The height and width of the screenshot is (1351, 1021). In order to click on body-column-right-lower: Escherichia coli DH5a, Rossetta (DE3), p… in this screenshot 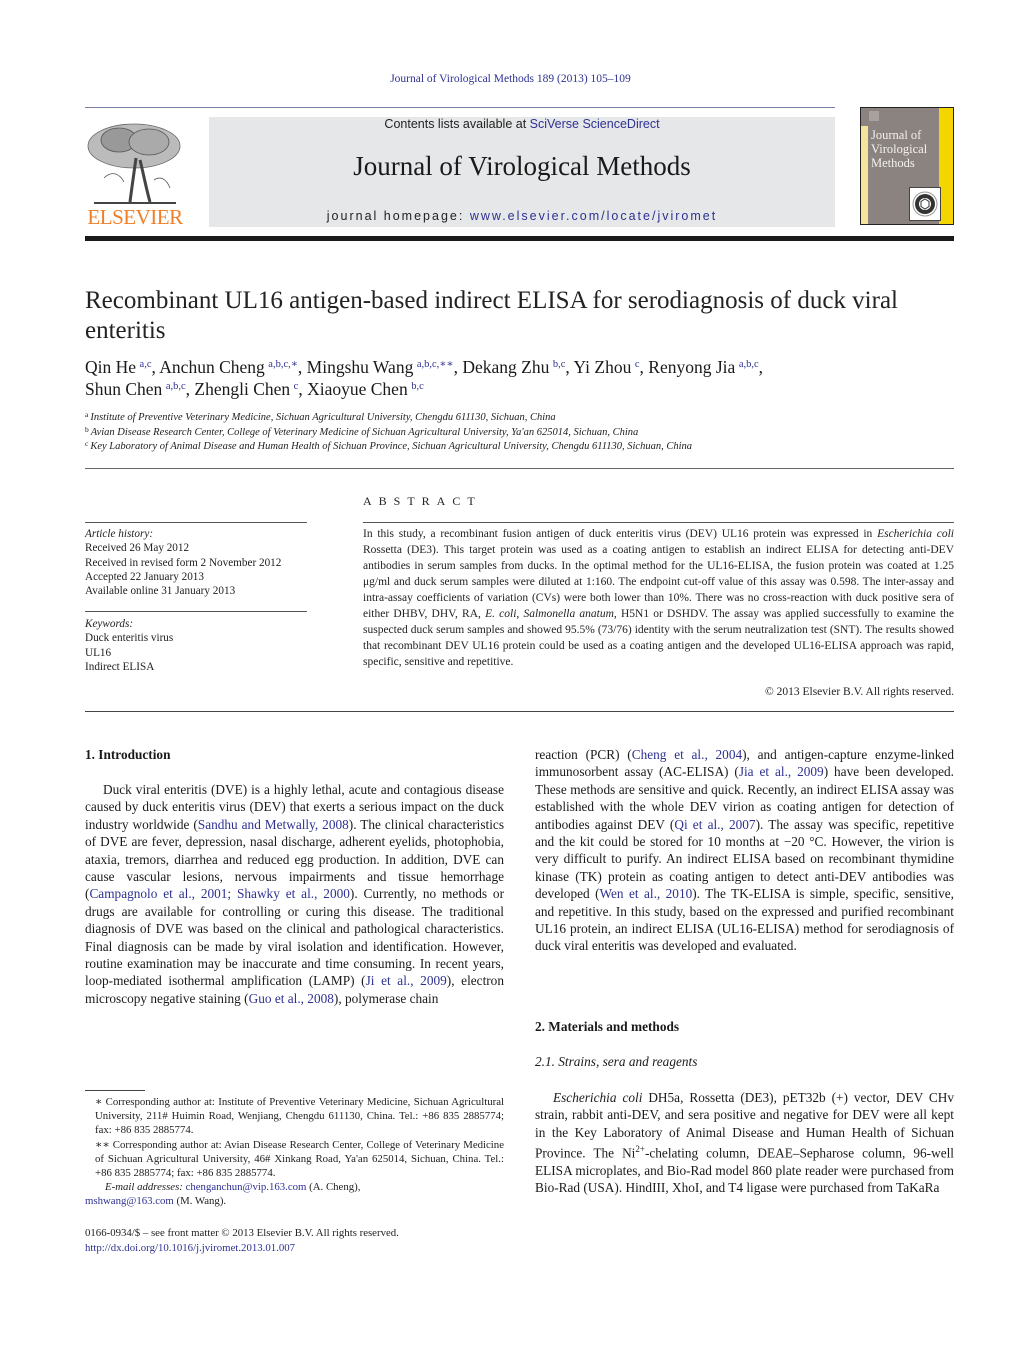, I will do `click(744, 1143)`.